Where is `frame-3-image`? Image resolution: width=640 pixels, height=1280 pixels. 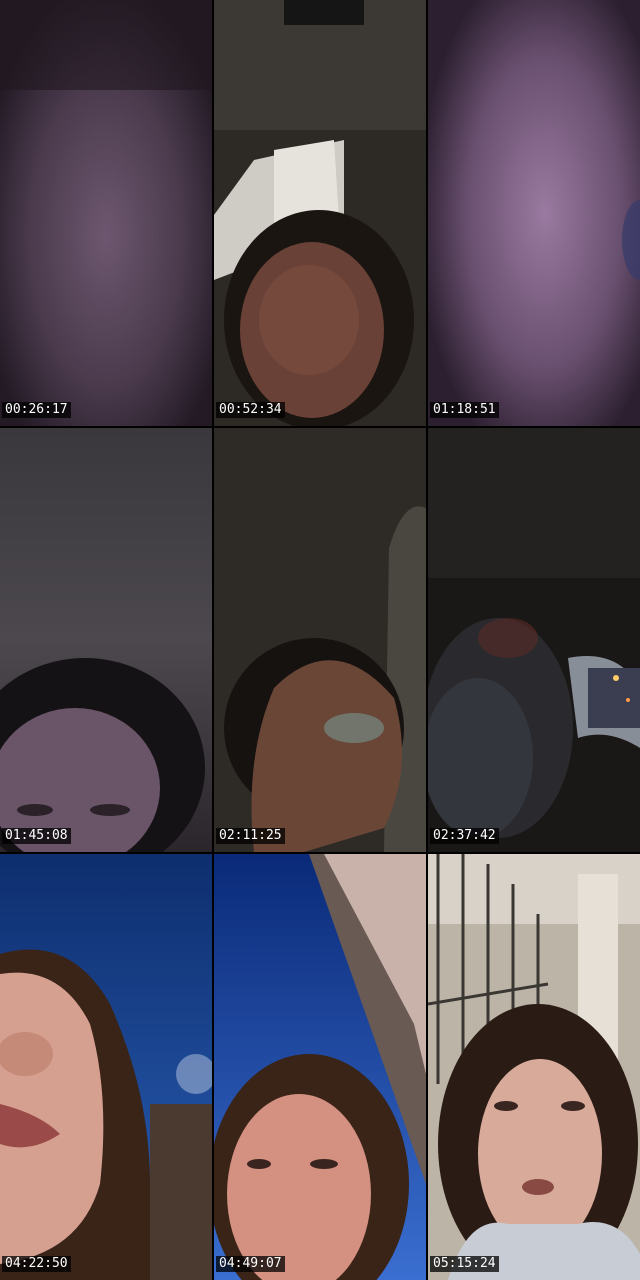
frame-3-image is located at coordinates (534, 213).